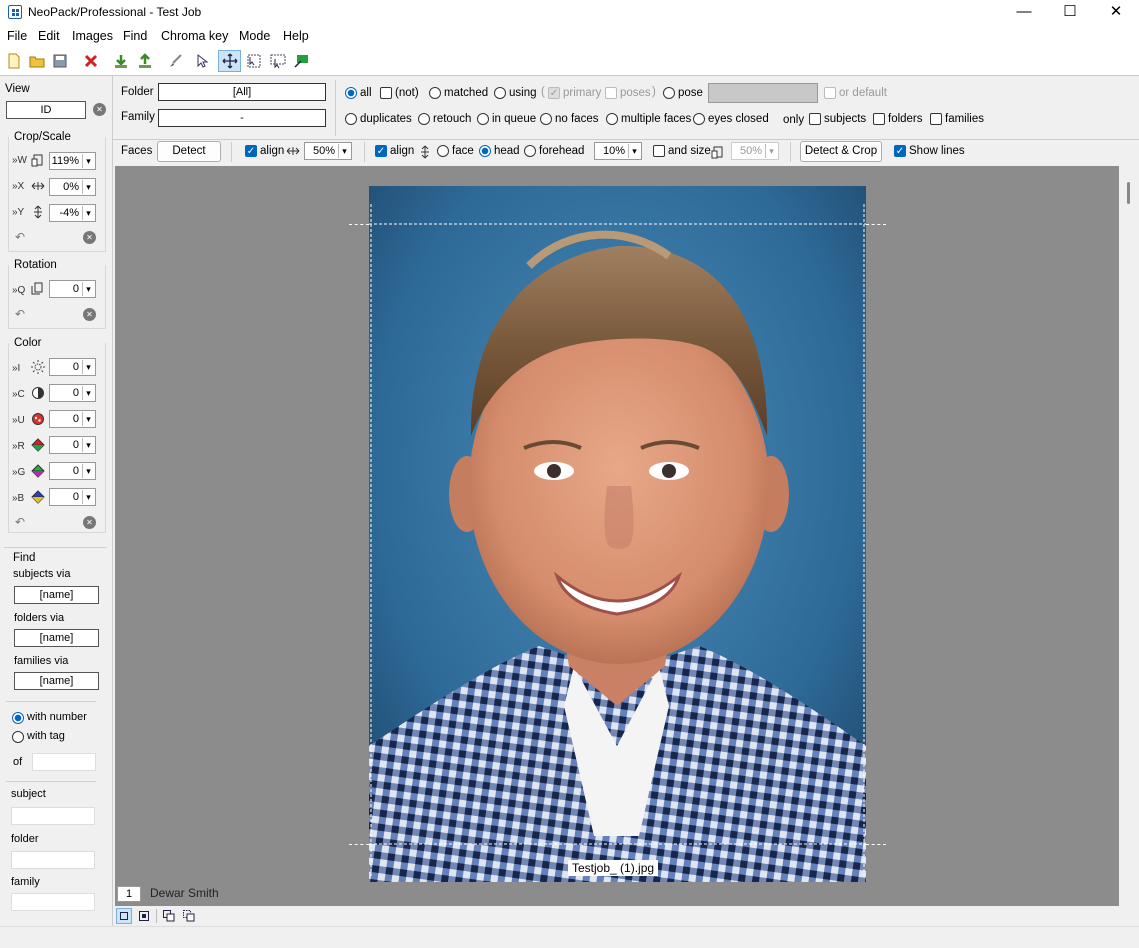  Describe the element at coordinates (500, 93) in the screenshot. I see `using-radio` at that location.